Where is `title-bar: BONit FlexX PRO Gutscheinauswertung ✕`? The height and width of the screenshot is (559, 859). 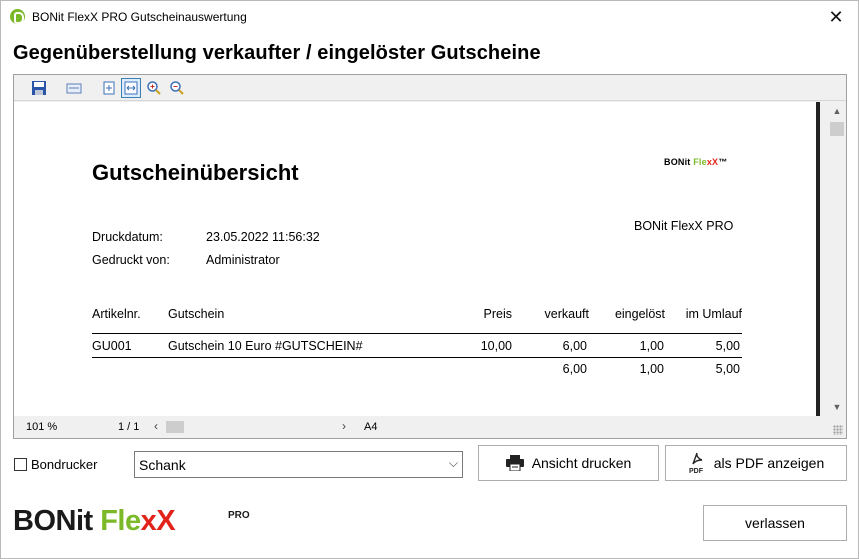 title-bar: BONit FlexX PRO Gutscheinauswertung ✕ is located at coordinates (429, 17).